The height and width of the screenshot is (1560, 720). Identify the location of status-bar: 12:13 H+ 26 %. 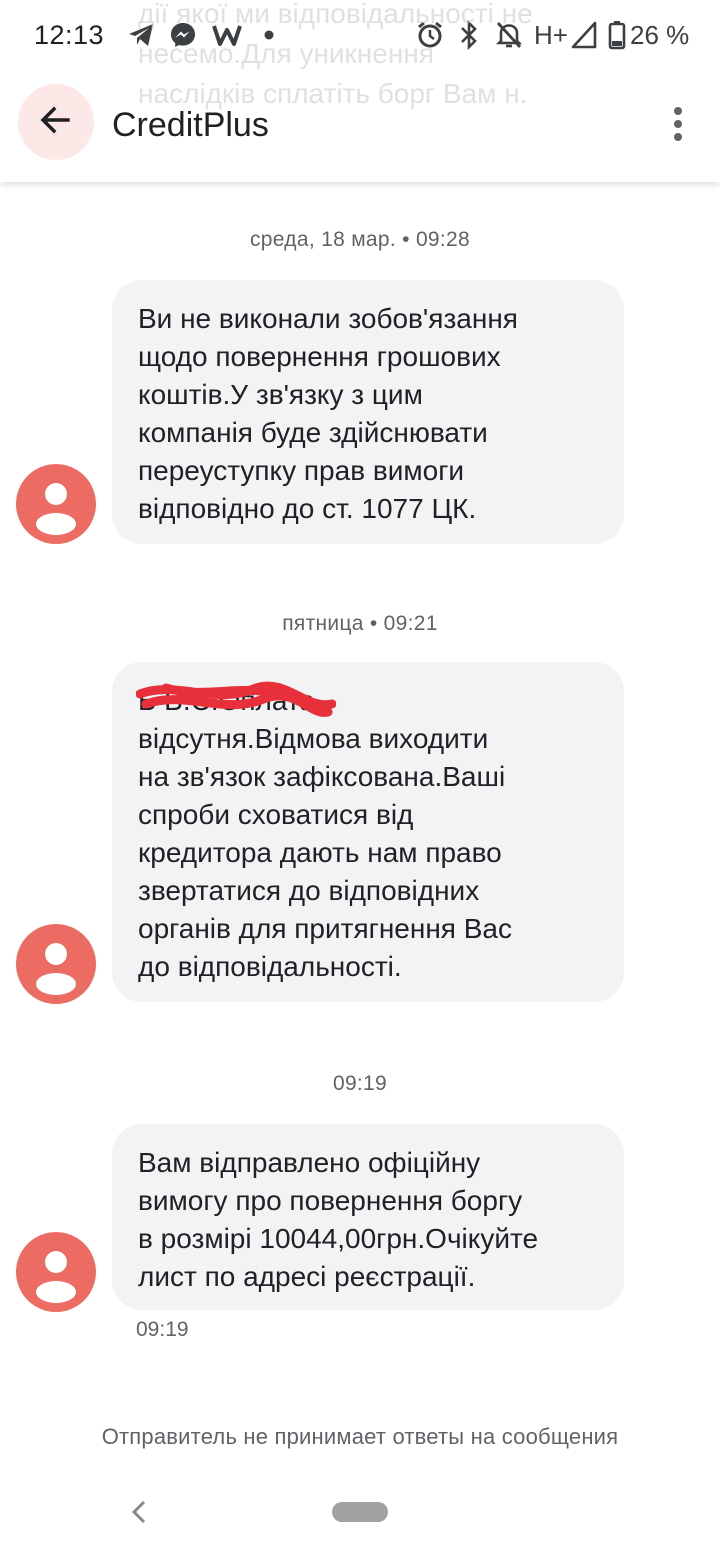
(360, 35).